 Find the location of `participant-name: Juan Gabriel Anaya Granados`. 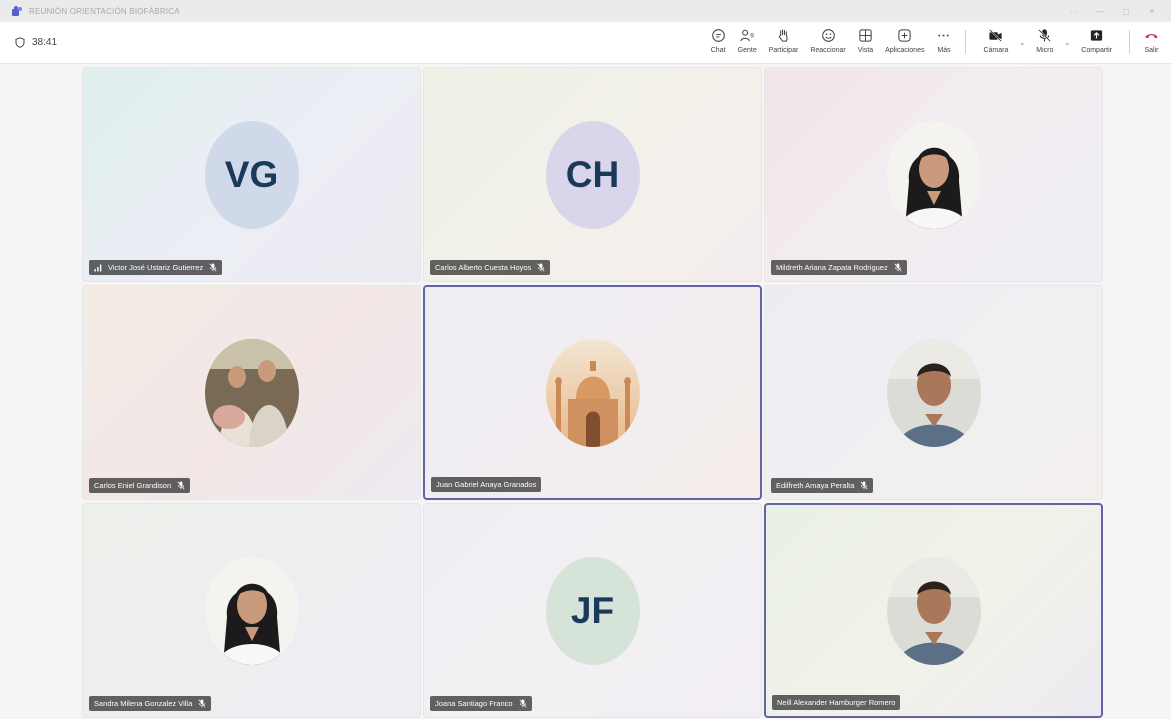

participant-name: Juan Gabriel Anaya Granados is located at coordinates (486, 484).